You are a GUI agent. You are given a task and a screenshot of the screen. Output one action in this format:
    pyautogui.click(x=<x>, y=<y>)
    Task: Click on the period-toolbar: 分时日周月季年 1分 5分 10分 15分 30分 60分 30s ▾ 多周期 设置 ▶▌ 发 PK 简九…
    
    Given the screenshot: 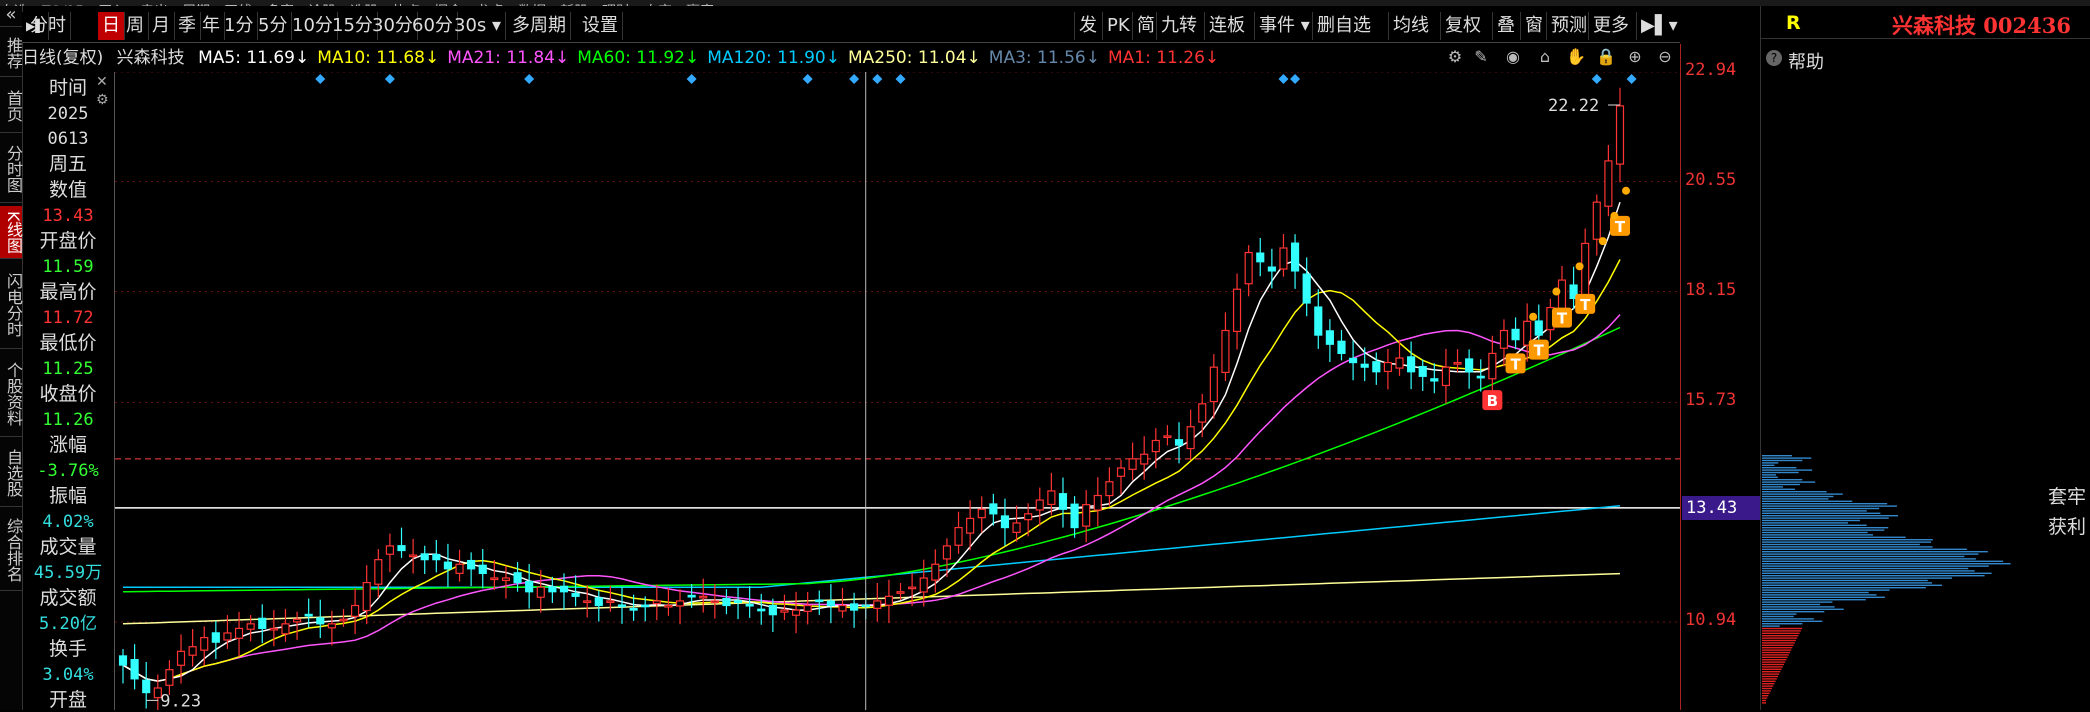 What is the action you would take?
    pyautogui.click(x=851, y=27)
    